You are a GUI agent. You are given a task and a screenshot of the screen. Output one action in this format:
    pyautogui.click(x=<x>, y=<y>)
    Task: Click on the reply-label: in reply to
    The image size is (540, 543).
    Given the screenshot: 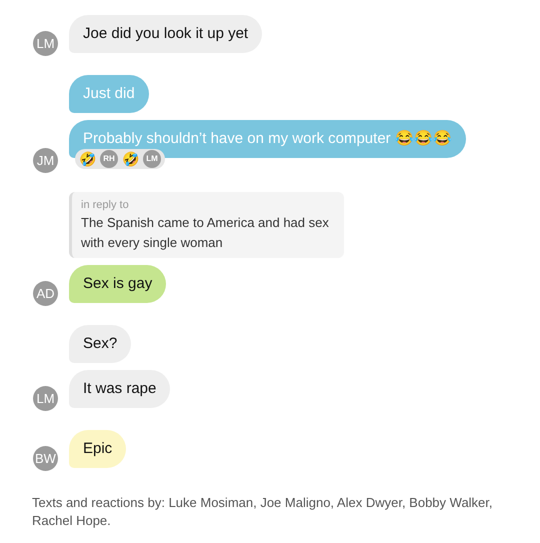 What is the action you would take?
    pyautogui.click(x=105, y=205)
    